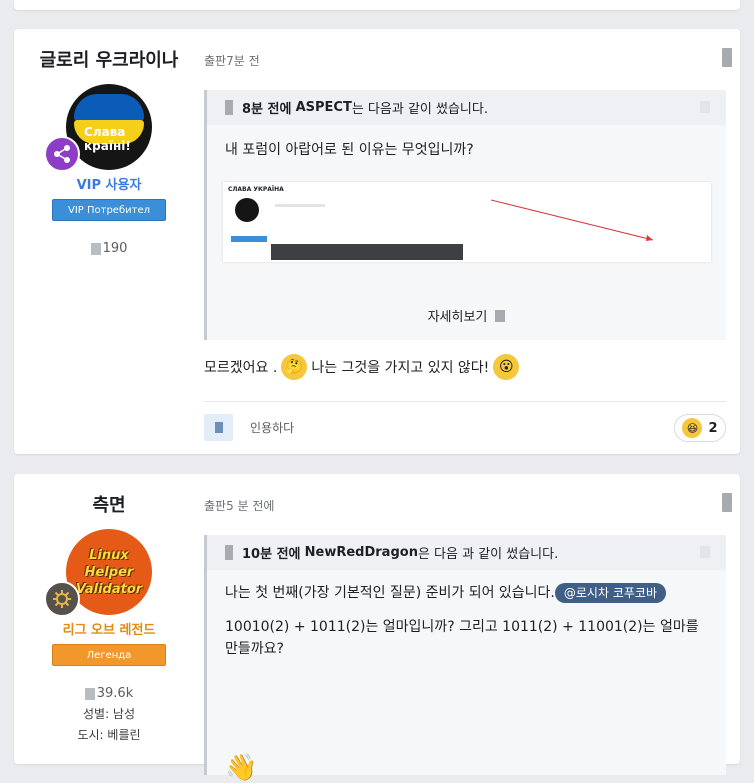 Image resolution: width=754 pixels, height=783 pixels. What do you see at coordinates (349, 150) in the screenshot?
I see `quote-text: 내 포럼이 아랍어로 된 이유는 무엇입니까?` at bounding box center [349, 150].